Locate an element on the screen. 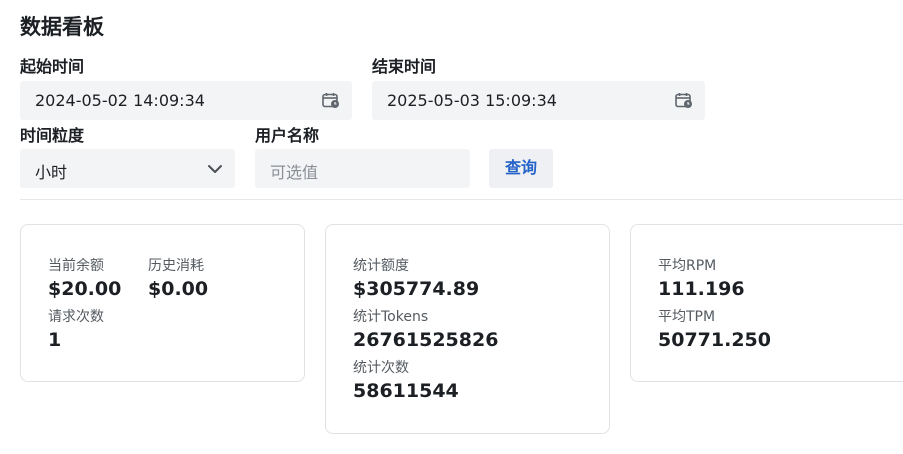  username-input: 可选值 is located at coordinates (362, 168).